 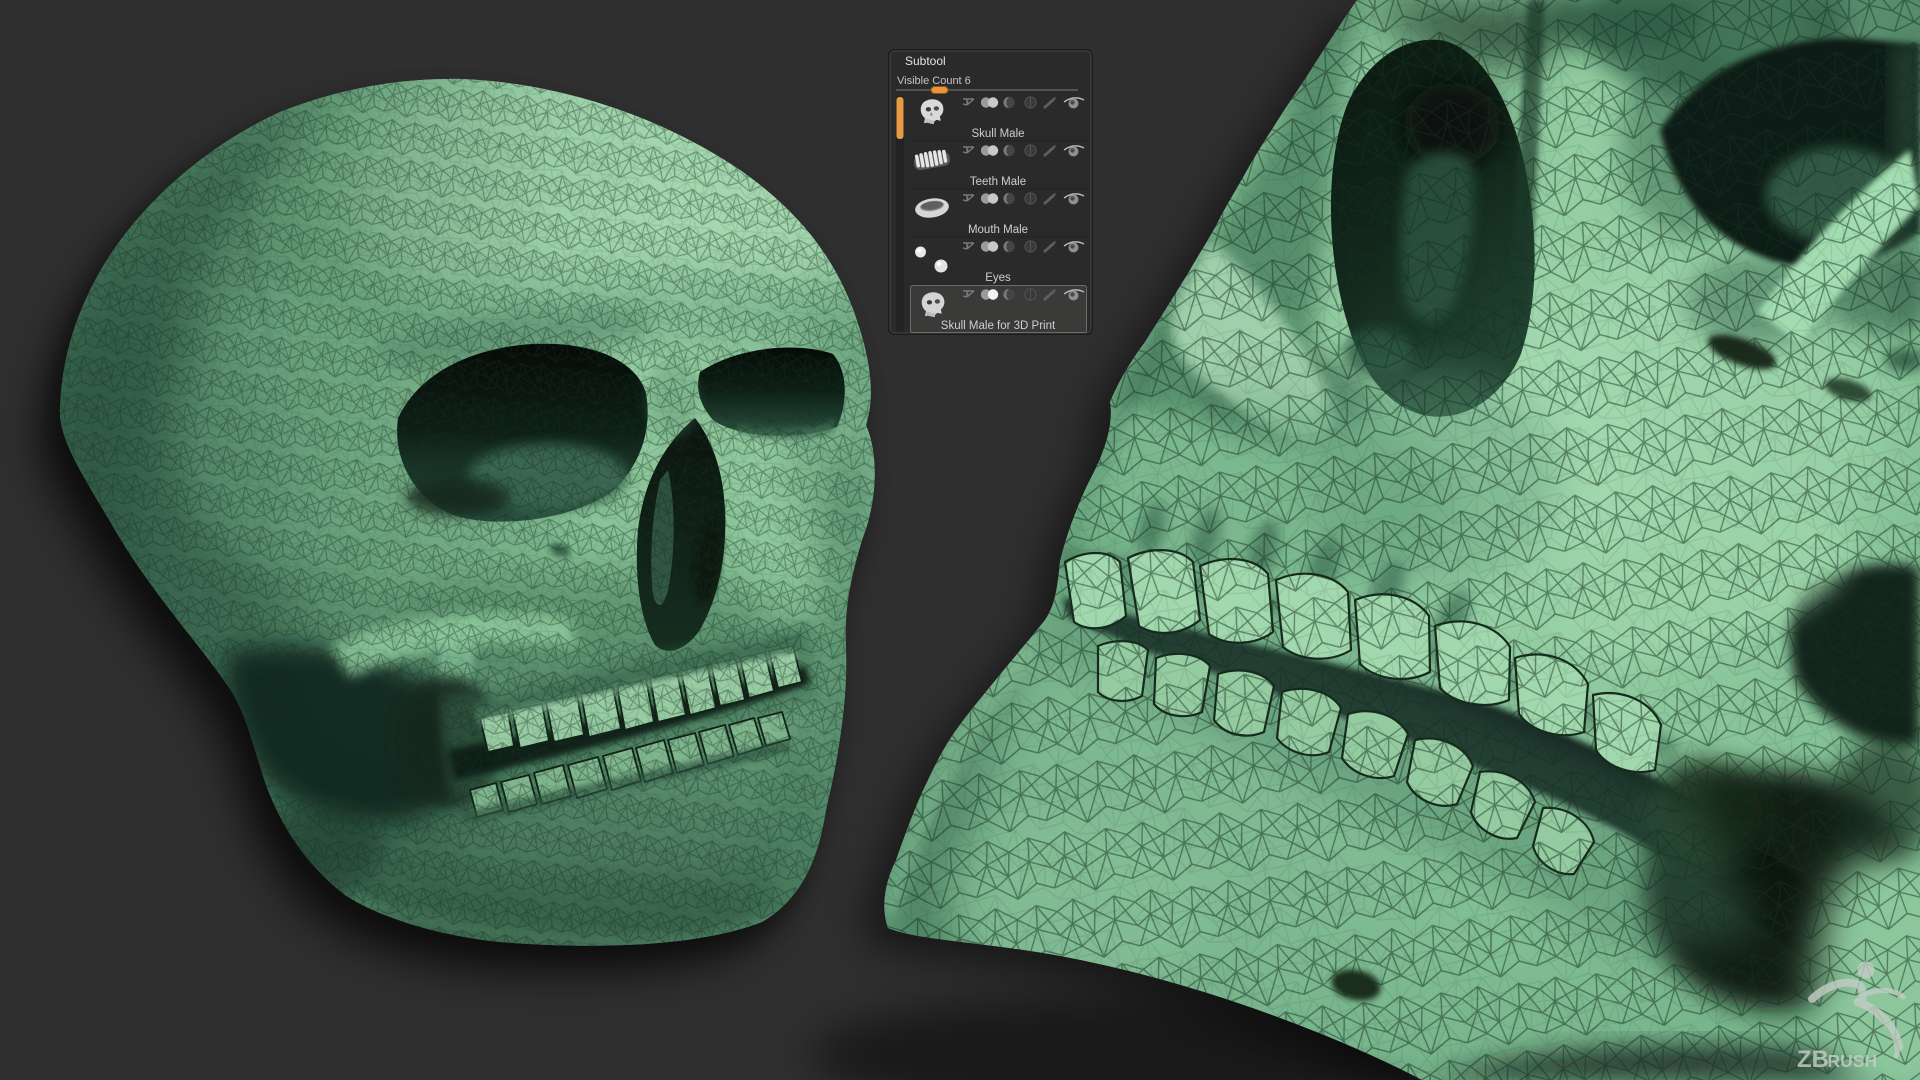 I want to click on svg-text: Subtool, so click(x=925, y=61).